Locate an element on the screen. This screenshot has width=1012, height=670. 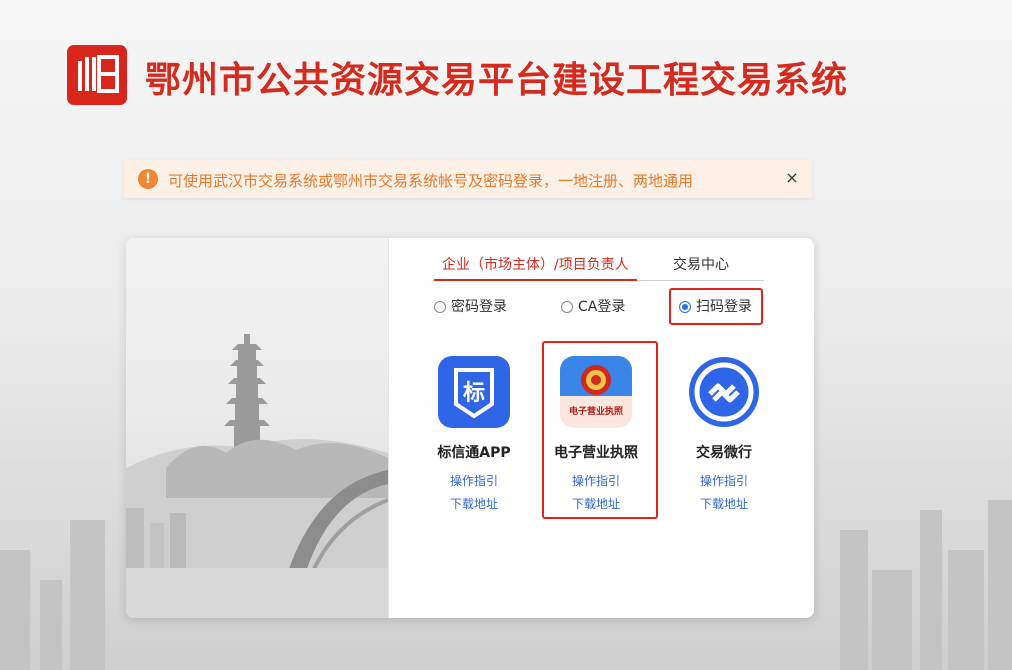
radio-password-login: 密码登录 is located at coordinates (470, 306).